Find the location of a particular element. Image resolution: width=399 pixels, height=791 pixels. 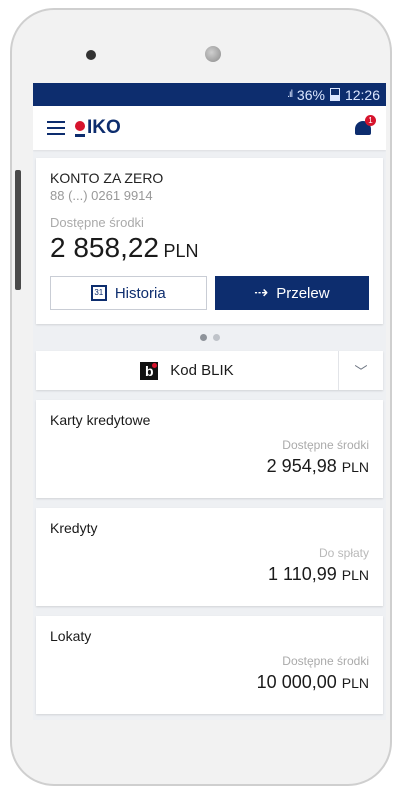

battery-percent: 36% is located at coordinates (310, 94).